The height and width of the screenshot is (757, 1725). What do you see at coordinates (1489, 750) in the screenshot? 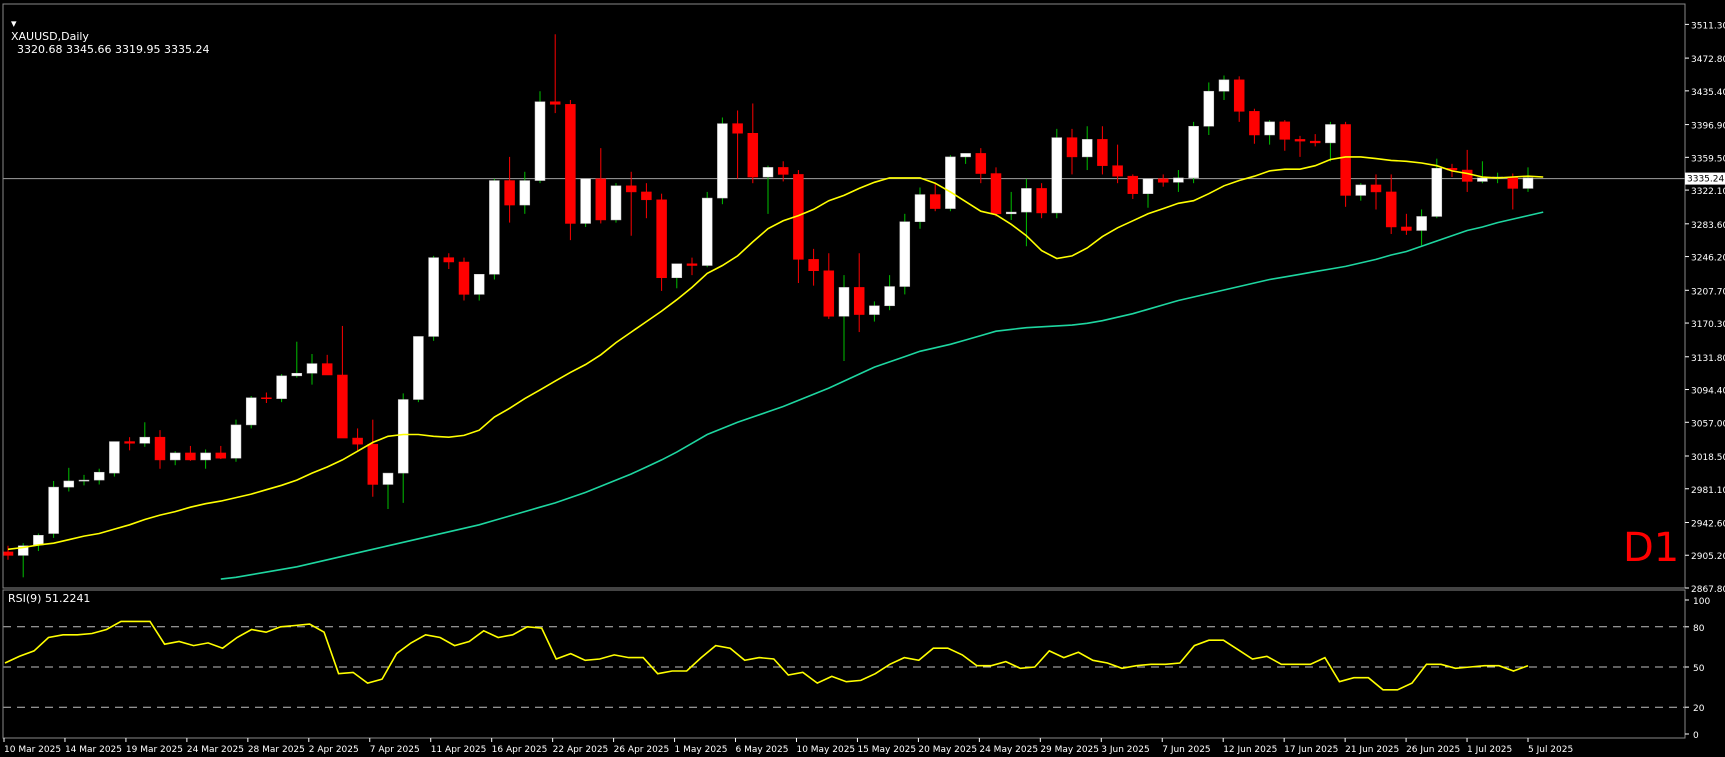
I see `date-tick-label: 1 Jul 2025` at bounding box center [1489, 750].